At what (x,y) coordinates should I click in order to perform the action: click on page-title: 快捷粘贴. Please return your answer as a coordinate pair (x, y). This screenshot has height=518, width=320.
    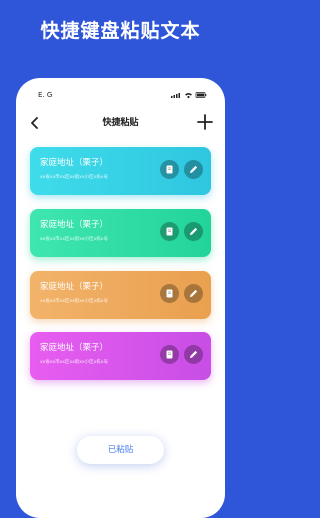
    Looking at the image, I should click on (120, 123).